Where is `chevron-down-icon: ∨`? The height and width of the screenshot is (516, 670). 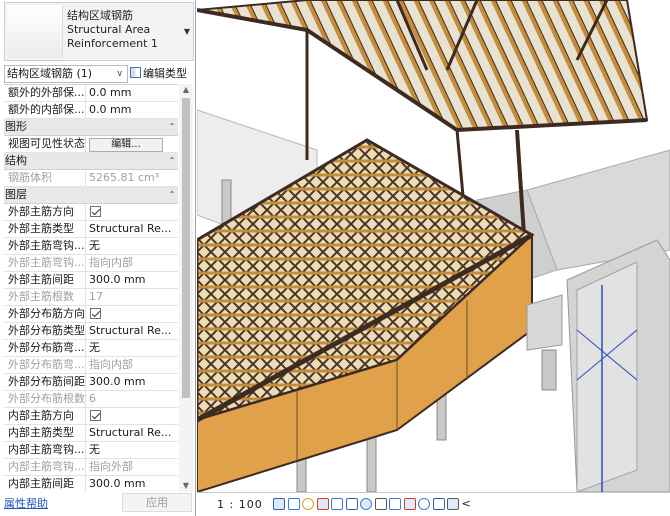 chevron-down-icon: ∨ is located at coordinates (119, 74).